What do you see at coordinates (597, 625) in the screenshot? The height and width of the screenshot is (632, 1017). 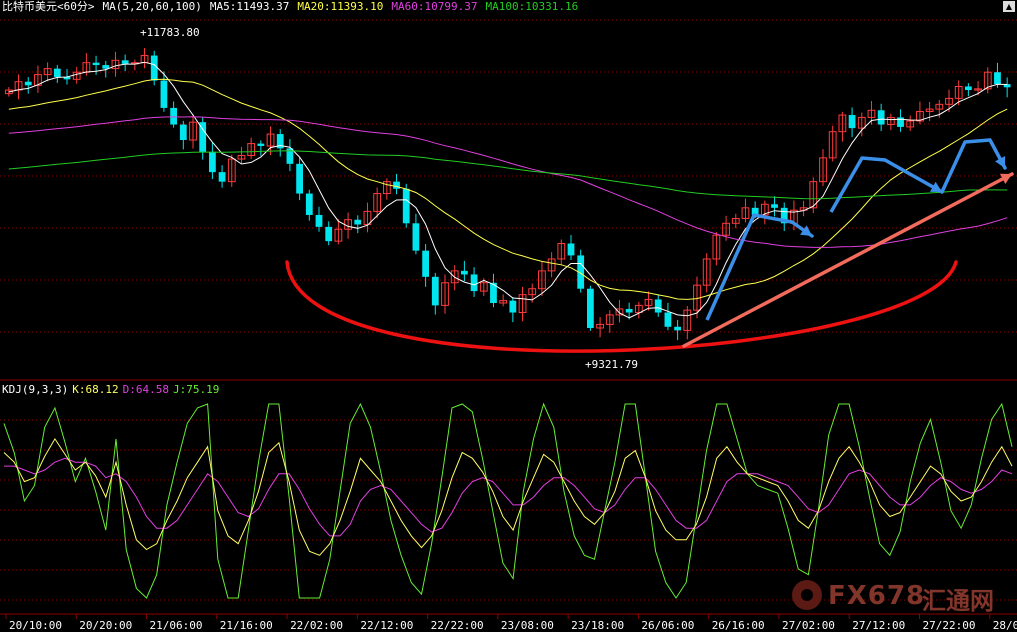 I see `x-tick-label: 23/18:00` at bounding box center [597, 625].